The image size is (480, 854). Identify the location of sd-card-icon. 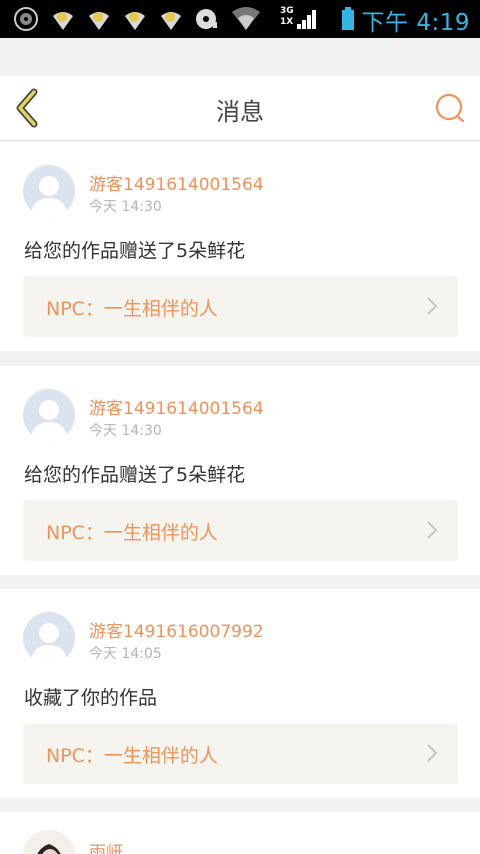
(206, 19).